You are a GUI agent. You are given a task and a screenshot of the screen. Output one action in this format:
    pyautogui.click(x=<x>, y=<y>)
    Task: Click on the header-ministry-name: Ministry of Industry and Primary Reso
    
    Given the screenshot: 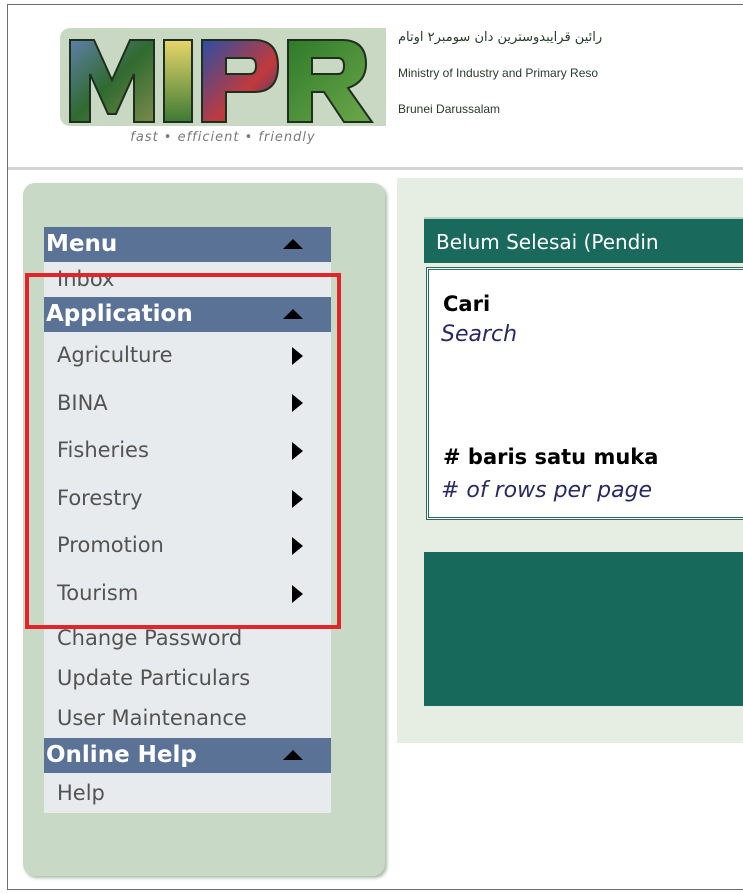 What is the action you would take?
    pyautogui.click(x=498, y=73)
    